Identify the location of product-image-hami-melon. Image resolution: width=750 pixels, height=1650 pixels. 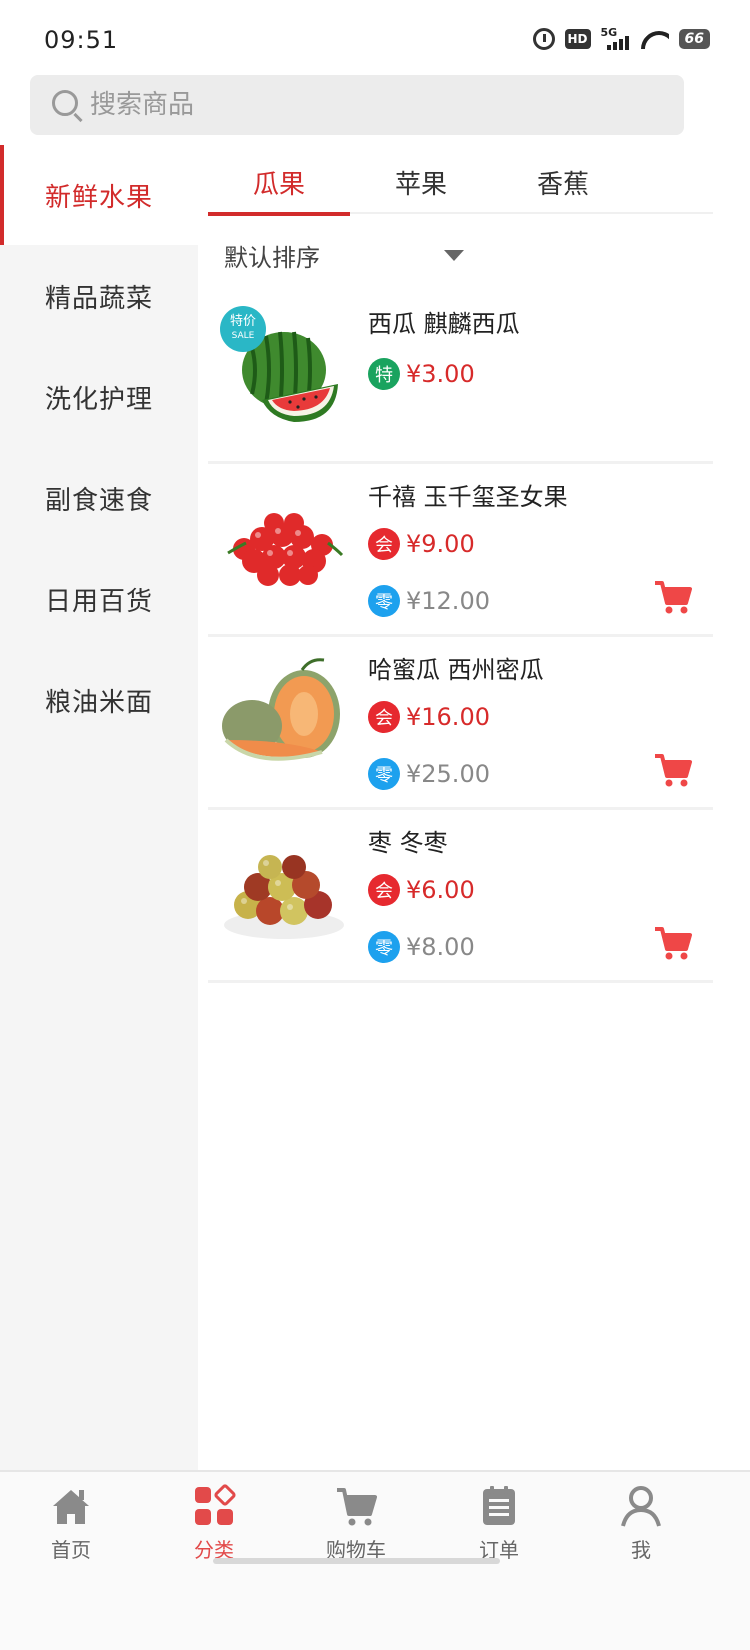
(281, 709).